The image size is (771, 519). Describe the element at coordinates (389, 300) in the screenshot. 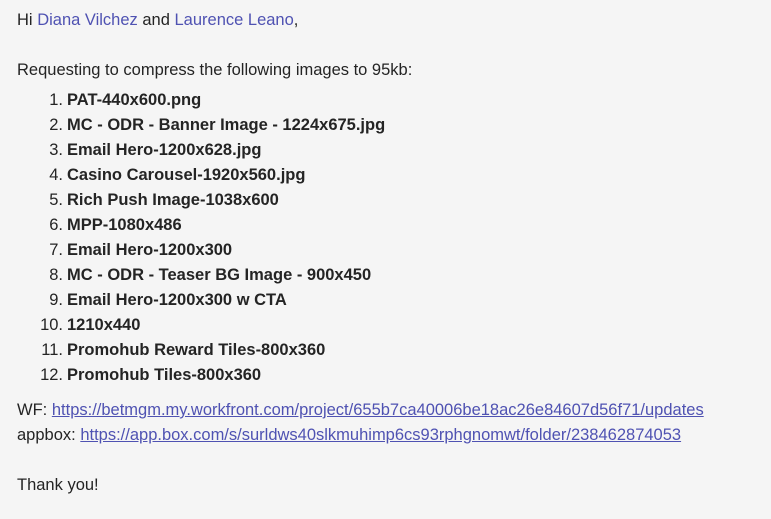

I see `list-item: 9. Email Hero-1200x300 w CTA` at that location.